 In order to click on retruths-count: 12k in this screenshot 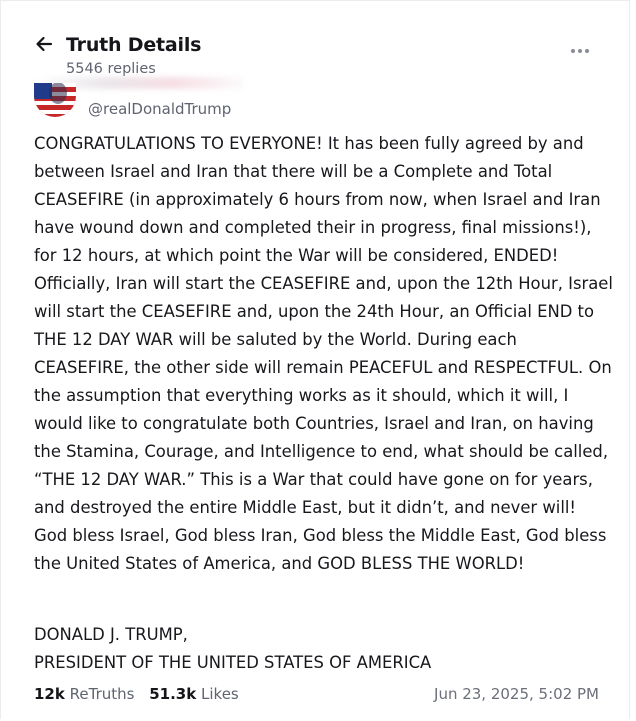, I will do `click(49, 694)`.